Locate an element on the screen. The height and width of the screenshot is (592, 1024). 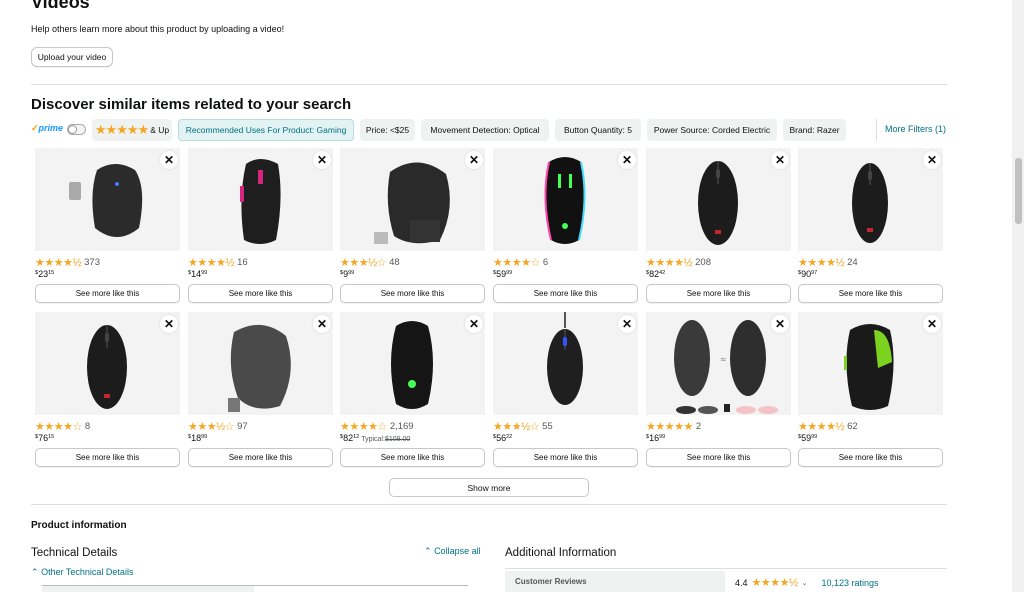
product-card: ✕ ★★★★☆ 6 $5999 See more like this is located at coordinates (565, 226).